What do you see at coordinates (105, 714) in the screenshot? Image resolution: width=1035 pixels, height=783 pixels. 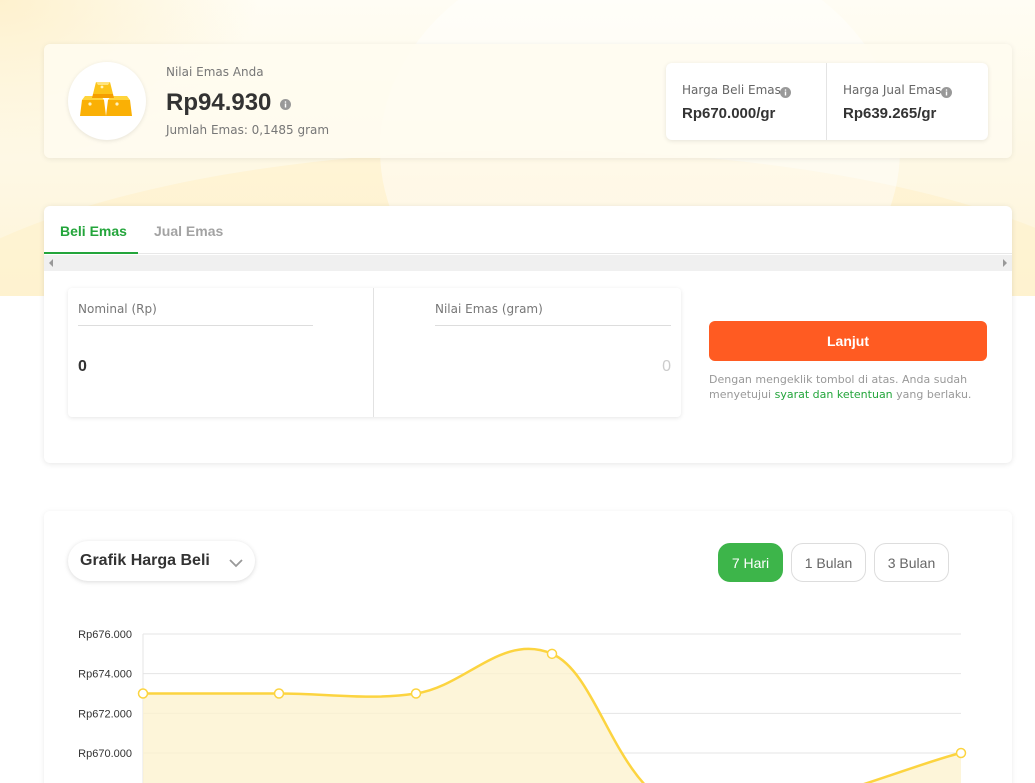 I see `y-tick-label: Rp672.000` at bounding box center [105, 714].